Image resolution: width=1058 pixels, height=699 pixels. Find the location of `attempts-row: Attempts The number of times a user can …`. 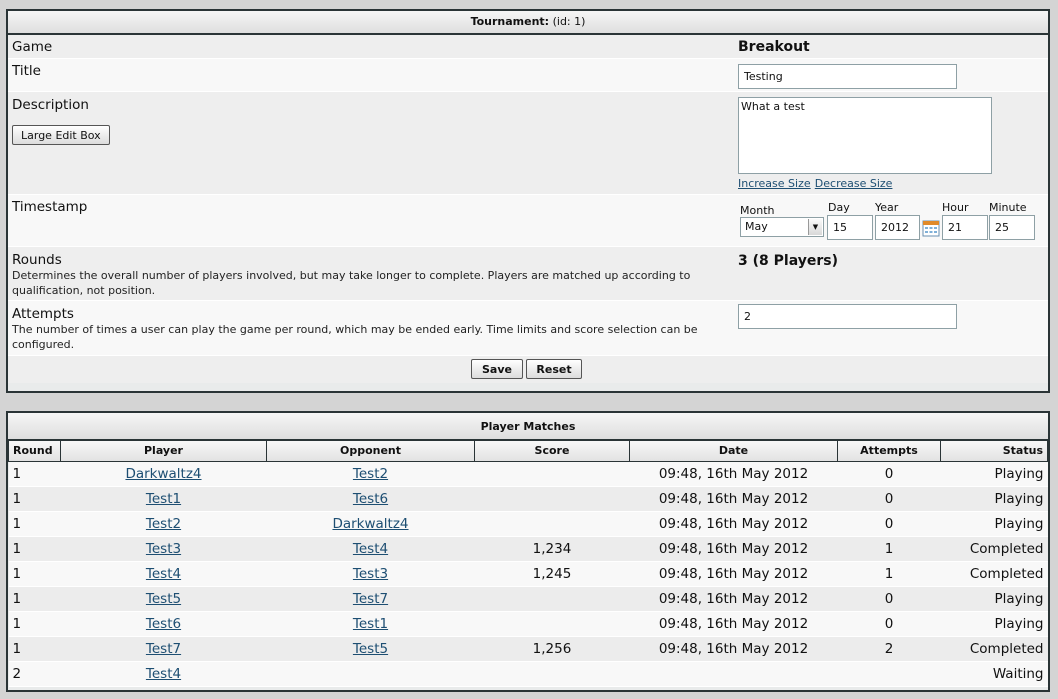

attempts-row: Attempts The number of times a user can … is located at coordinates (528, 328).